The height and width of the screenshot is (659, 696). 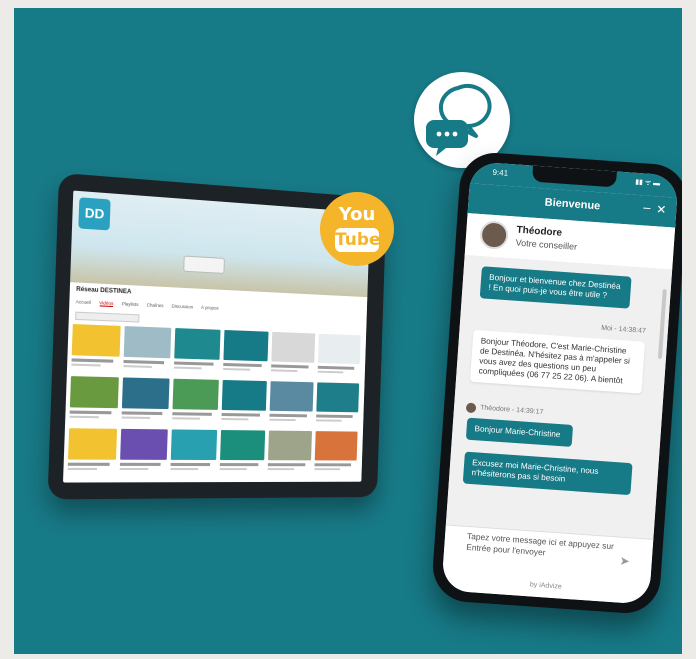 I want to click on sort-dropdown, so click(x=107, y=317).